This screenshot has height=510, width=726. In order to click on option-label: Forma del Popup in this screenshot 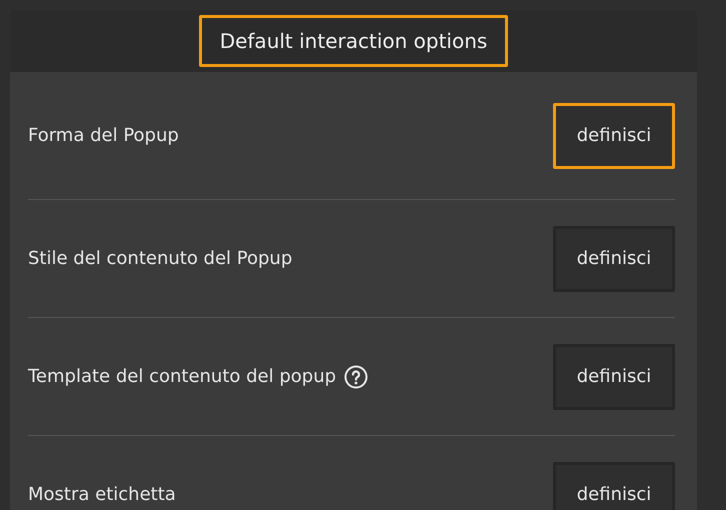, I will do `click(103, 136)`.